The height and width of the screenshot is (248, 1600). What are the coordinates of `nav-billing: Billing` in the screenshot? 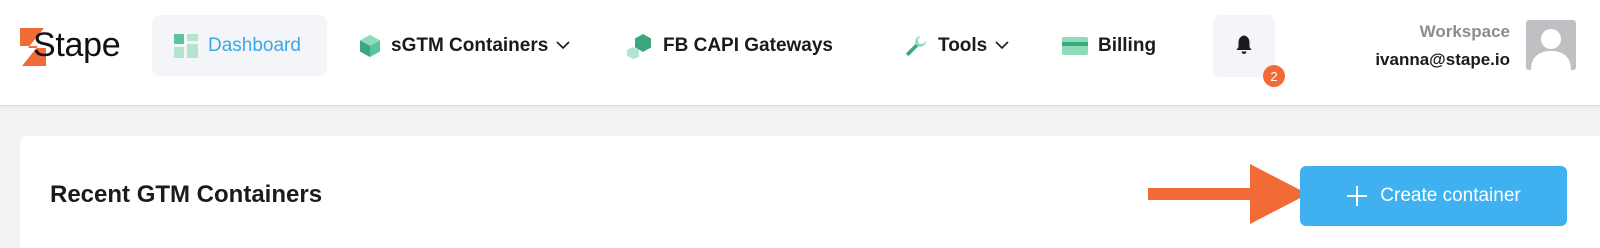 It's located at (1109, 45).